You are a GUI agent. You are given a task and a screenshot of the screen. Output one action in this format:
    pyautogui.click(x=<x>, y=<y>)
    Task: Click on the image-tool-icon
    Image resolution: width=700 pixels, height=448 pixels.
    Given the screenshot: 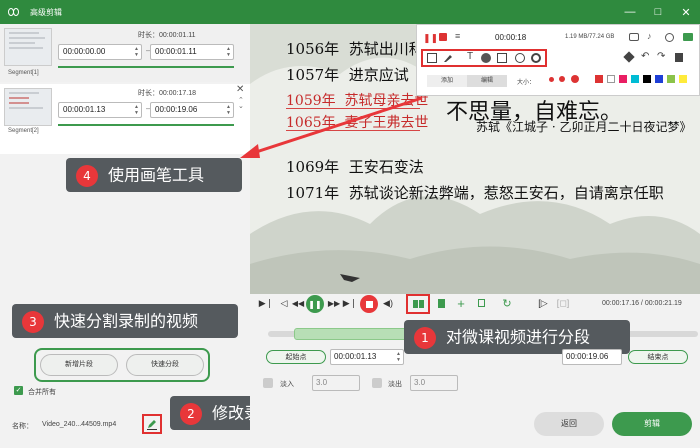 What is the action you would take?
    pyautogui.click(x=502, y=58)
    